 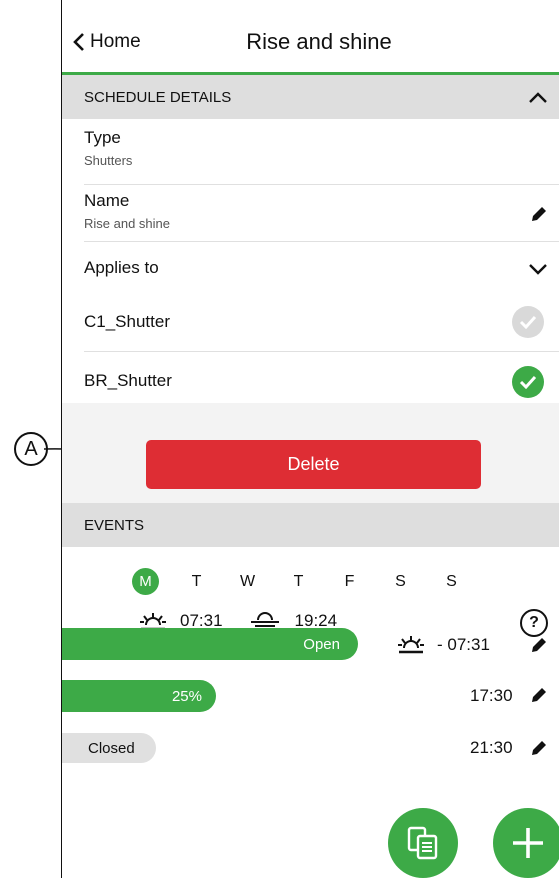 I want to click on page-title: Rise and shine, so click(x=319, y=41).